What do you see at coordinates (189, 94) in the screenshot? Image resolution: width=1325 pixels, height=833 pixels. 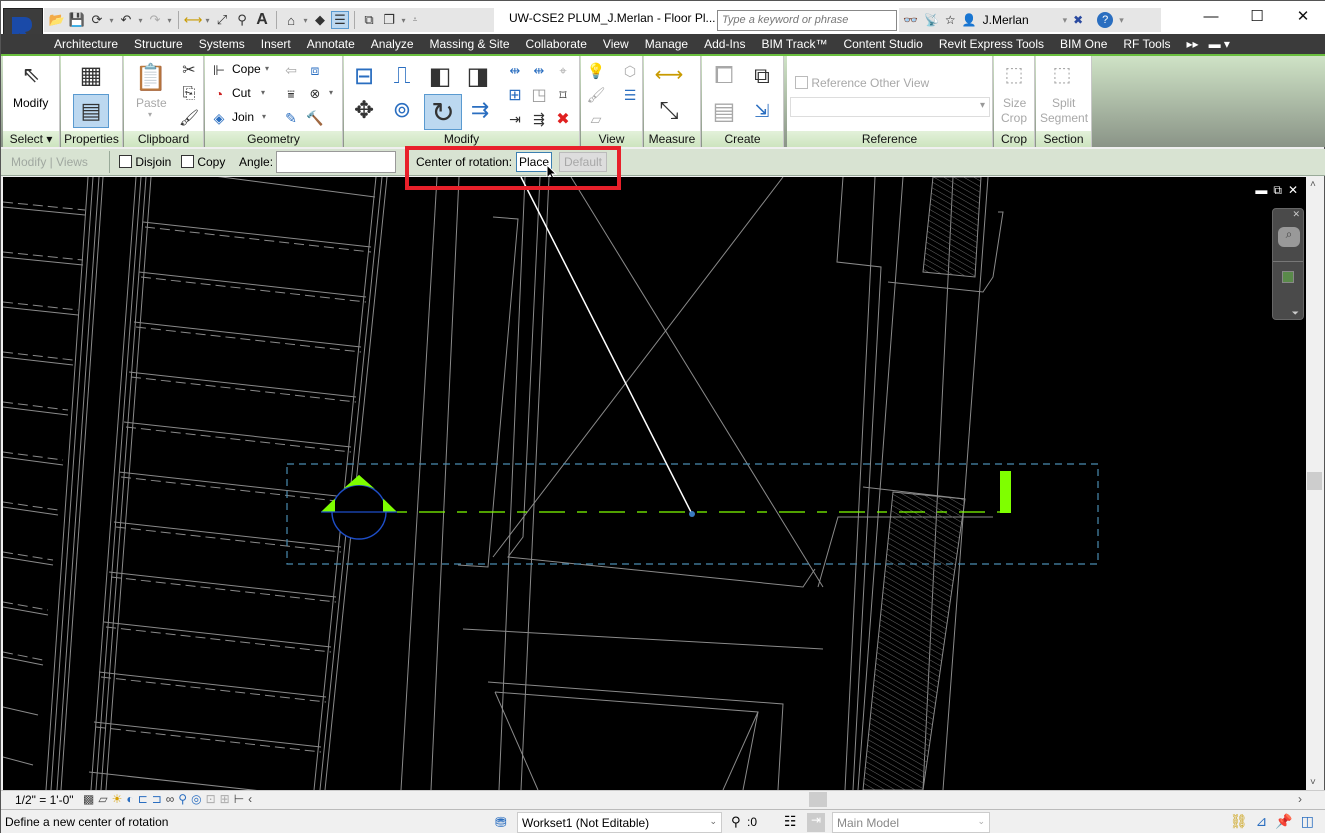 I see `copy-icon: ⎘` at bounding box center [189, 94].